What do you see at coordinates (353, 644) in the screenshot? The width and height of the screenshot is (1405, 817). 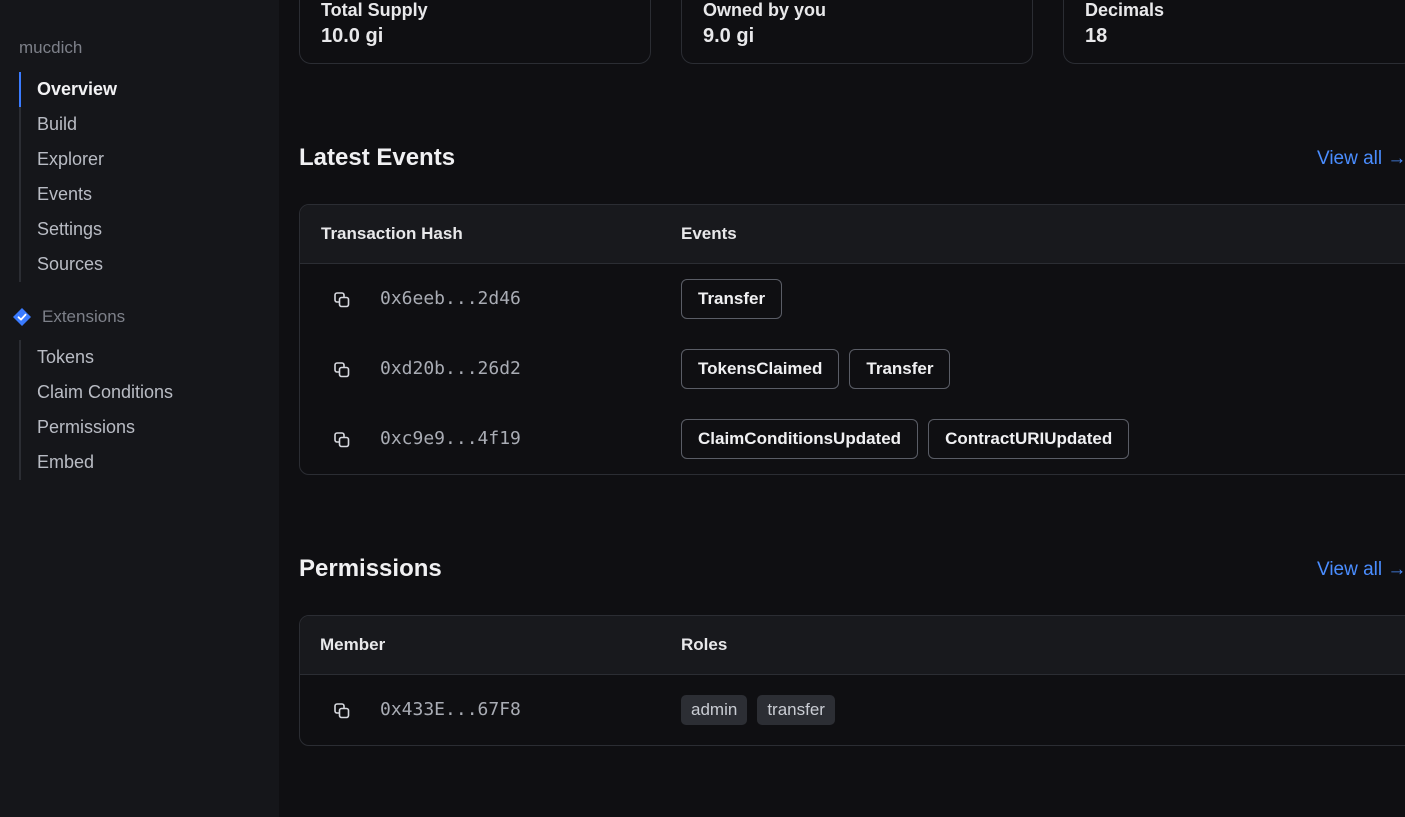 I see `column-header: Member` at bounding box center [353, 644].